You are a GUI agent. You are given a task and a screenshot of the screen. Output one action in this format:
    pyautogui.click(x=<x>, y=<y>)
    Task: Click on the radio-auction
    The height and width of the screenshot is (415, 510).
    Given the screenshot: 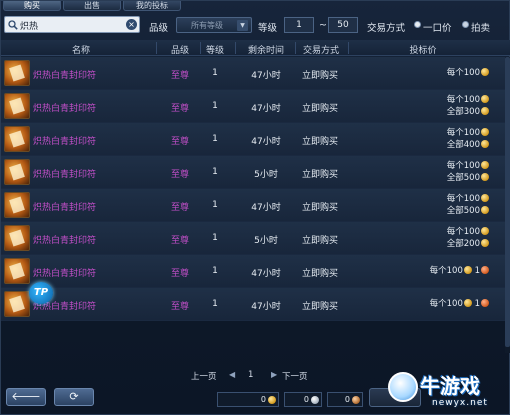 What is the action you would take?
    pyautogui.click(x=465, y=24)
    